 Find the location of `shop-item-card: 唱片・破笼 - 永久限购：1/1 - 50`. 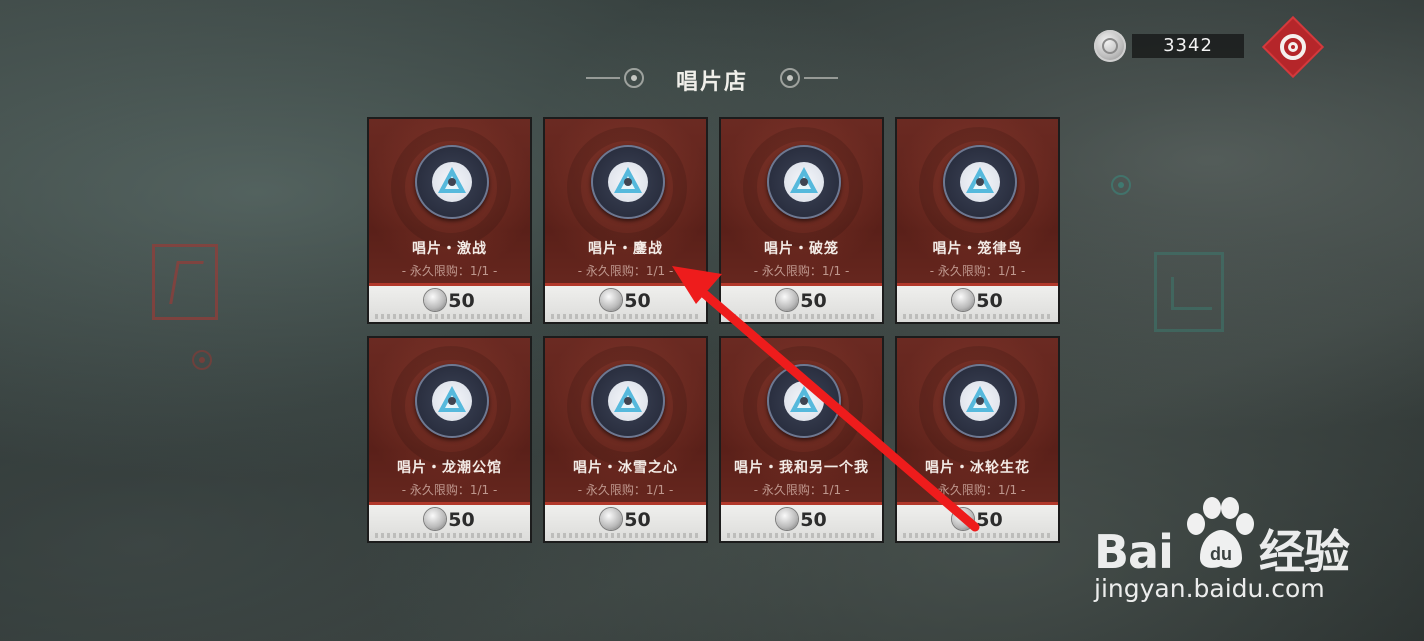

shop-item-card: 唱片・破笼 - 永久限购：1/1 - 50 is located at coordinates (801, 220).